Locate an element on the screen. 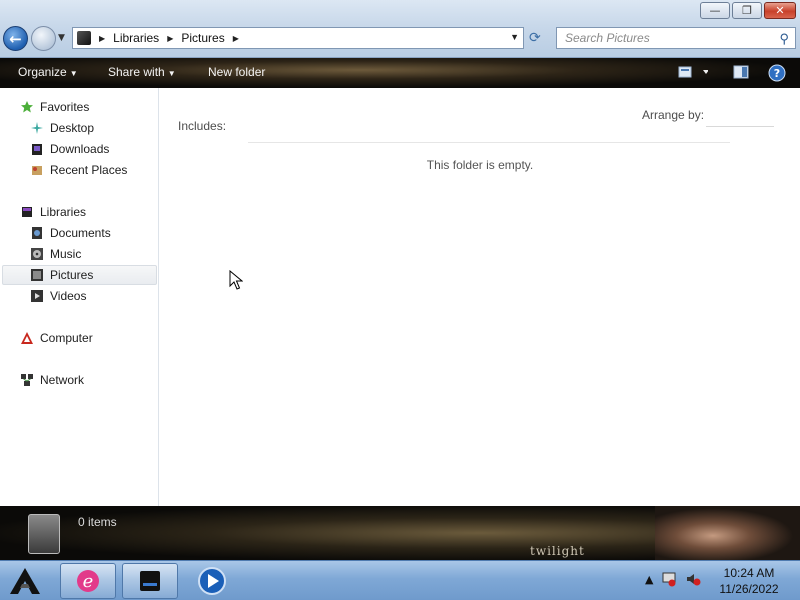 This screenshot has width=800, height=600. header-divider is located at coordinates (489, 142).